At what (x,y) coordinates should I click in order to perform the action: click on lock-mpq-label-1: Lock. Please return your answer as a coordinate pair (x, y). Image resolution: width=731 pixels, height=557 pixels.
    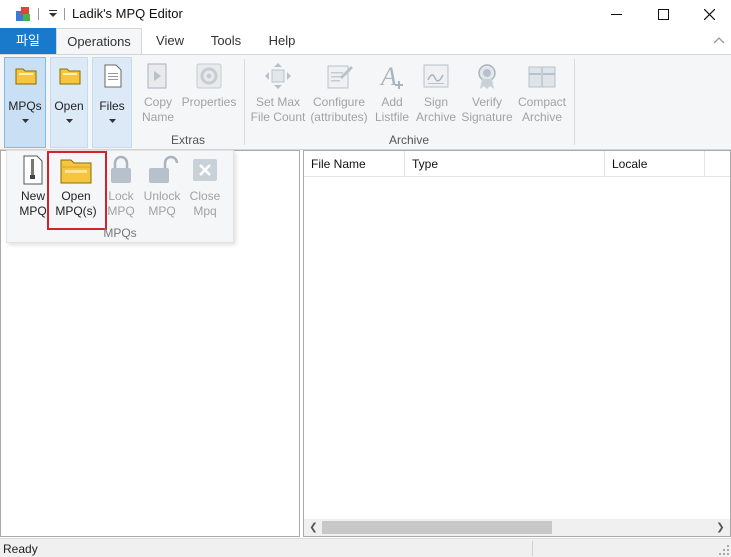
    Looking at the image, I should click on (121, 196).